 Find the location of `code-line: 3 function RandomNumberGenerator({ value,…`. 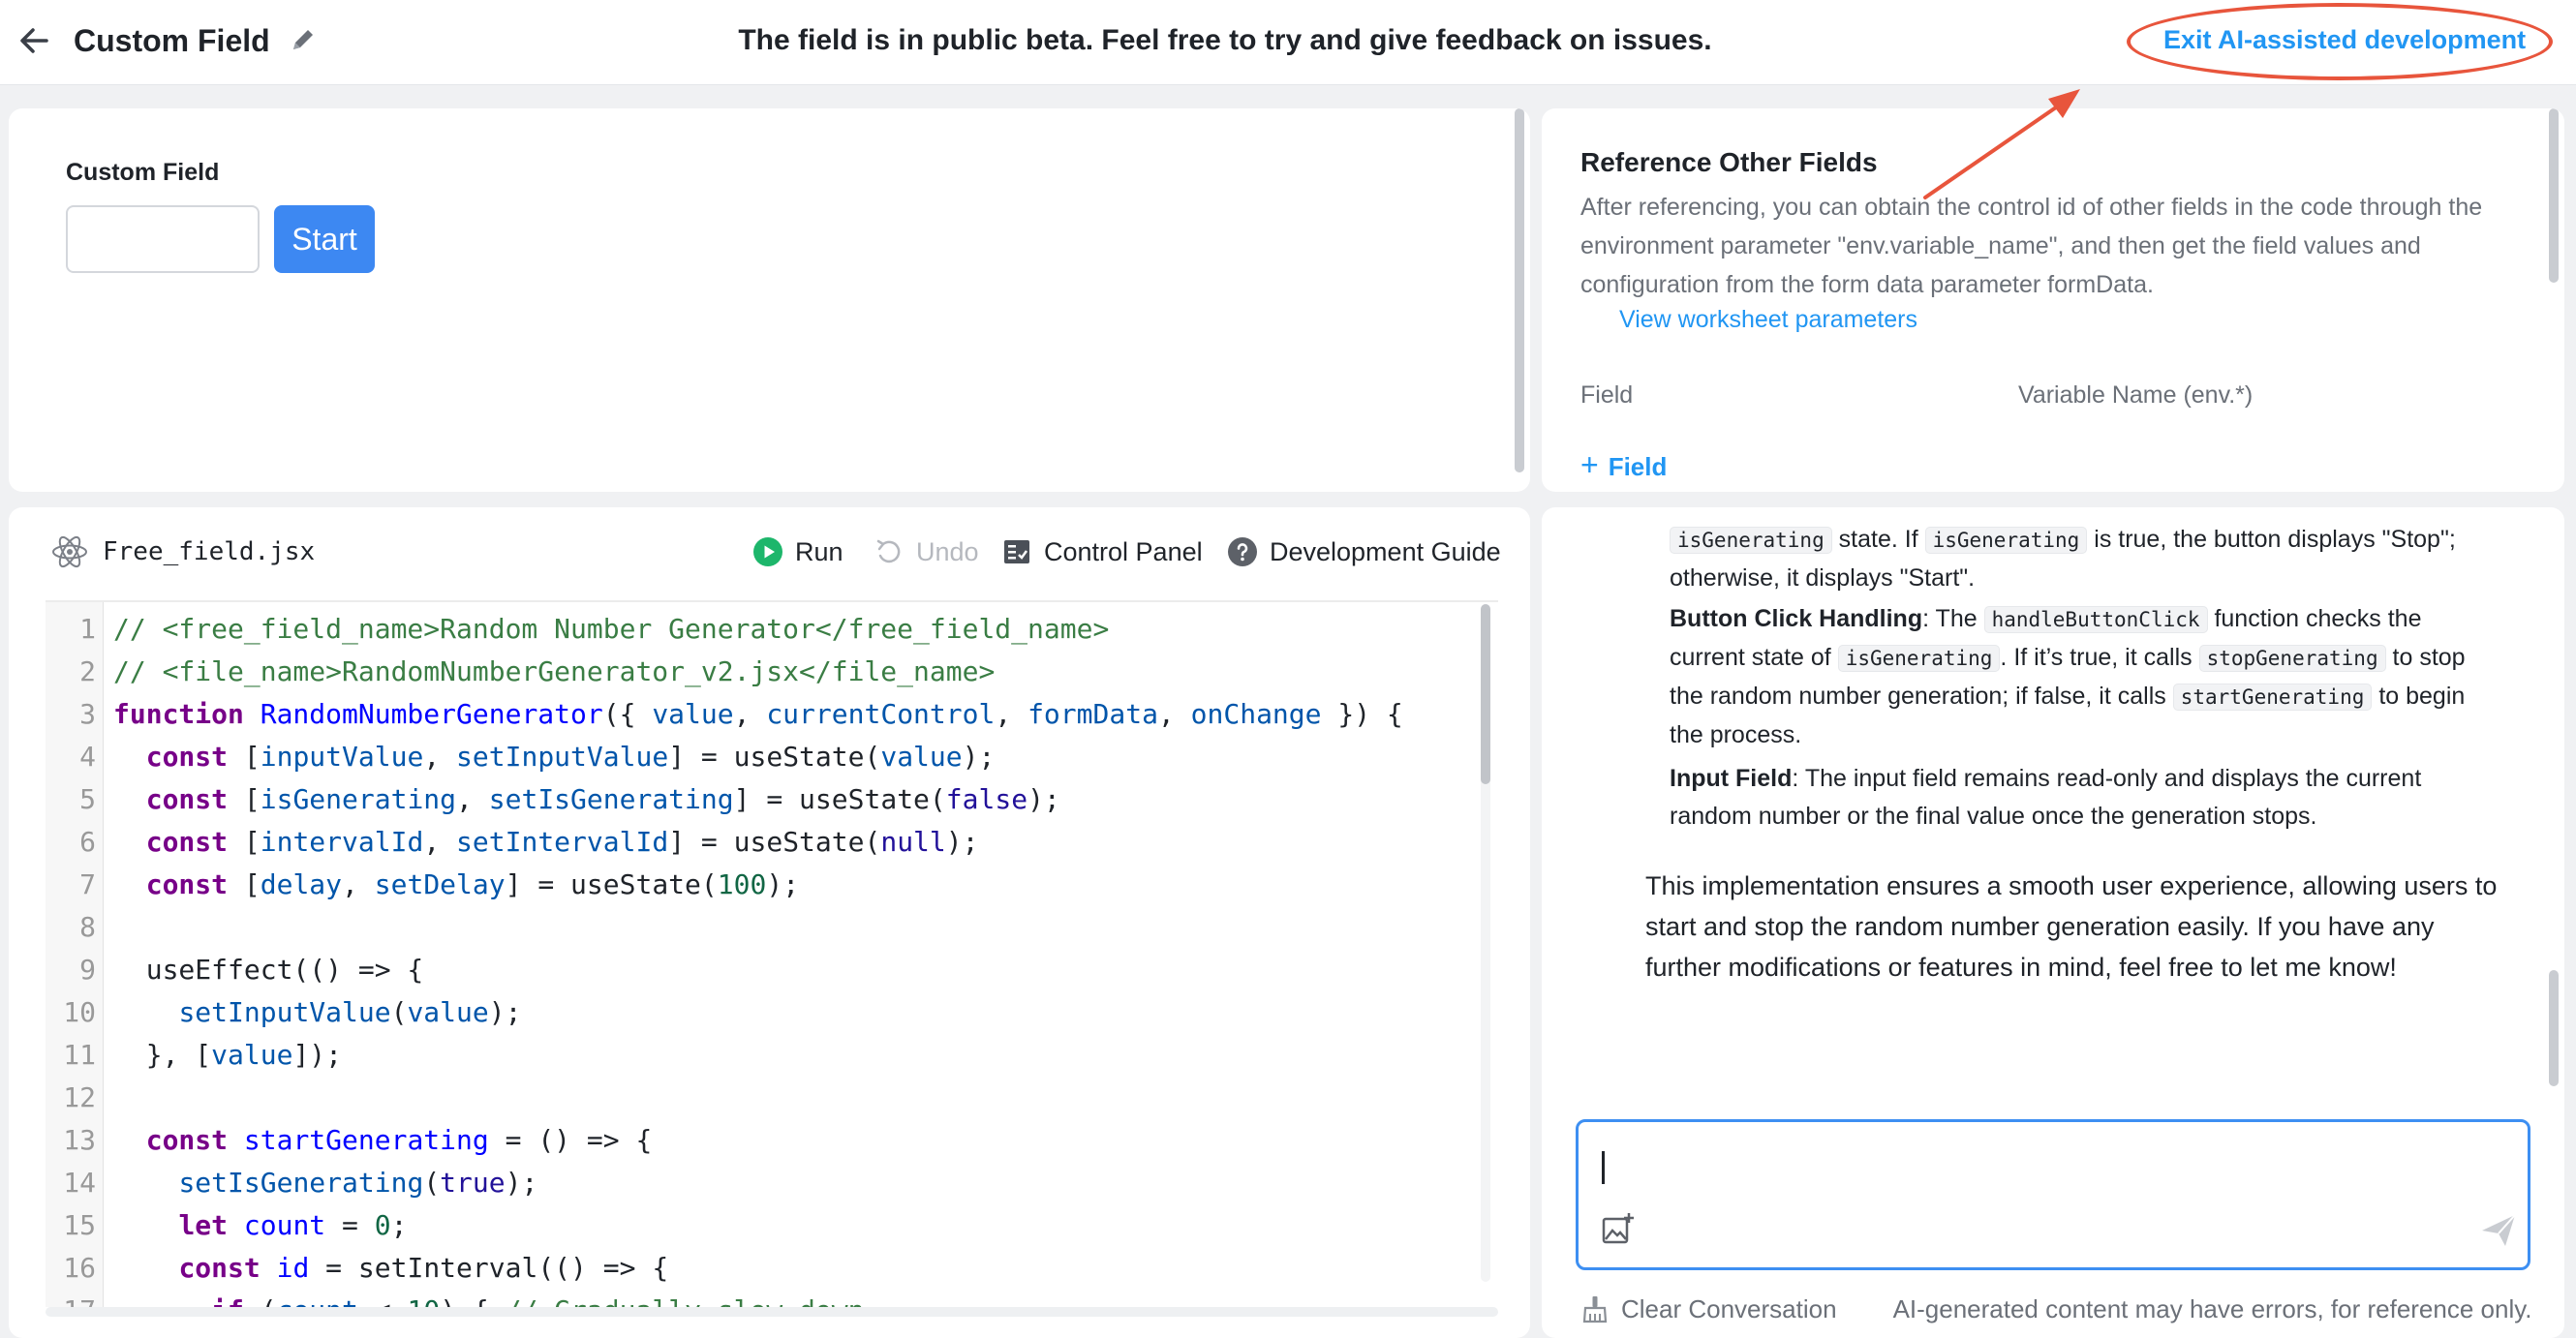

code-line: 3 function RandomNumberGenerator({ value,… is located at coordinates (724, 714).